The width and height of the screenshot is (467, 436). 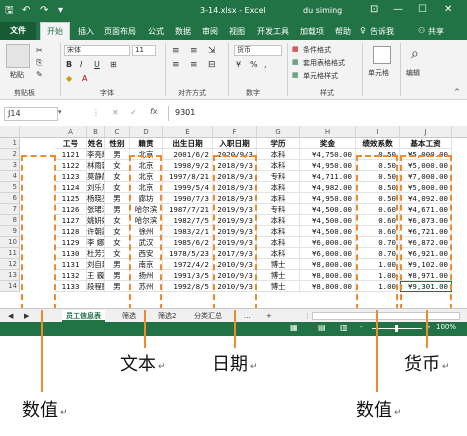 I want to click on row-header: 2, so click(x=10, y=154).